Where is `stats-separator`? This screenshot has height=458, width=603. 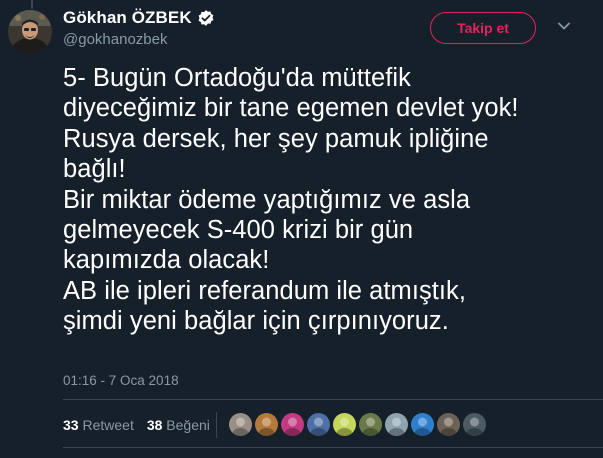
stats-separator is located at coordinates (216, 425).